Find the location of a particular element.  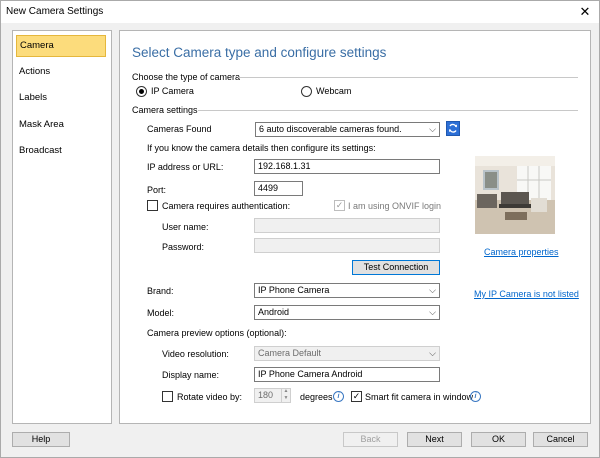

port-field: 4499 is located at coordinates (278, 188).